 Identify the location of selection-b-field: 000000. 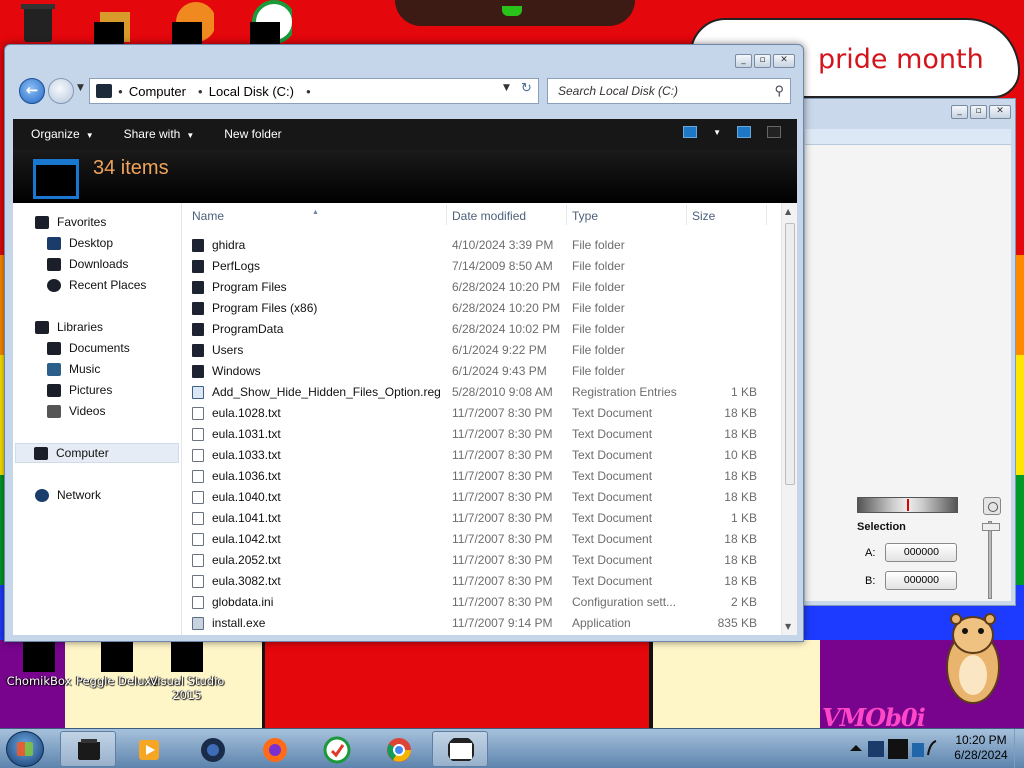
(921, 580).